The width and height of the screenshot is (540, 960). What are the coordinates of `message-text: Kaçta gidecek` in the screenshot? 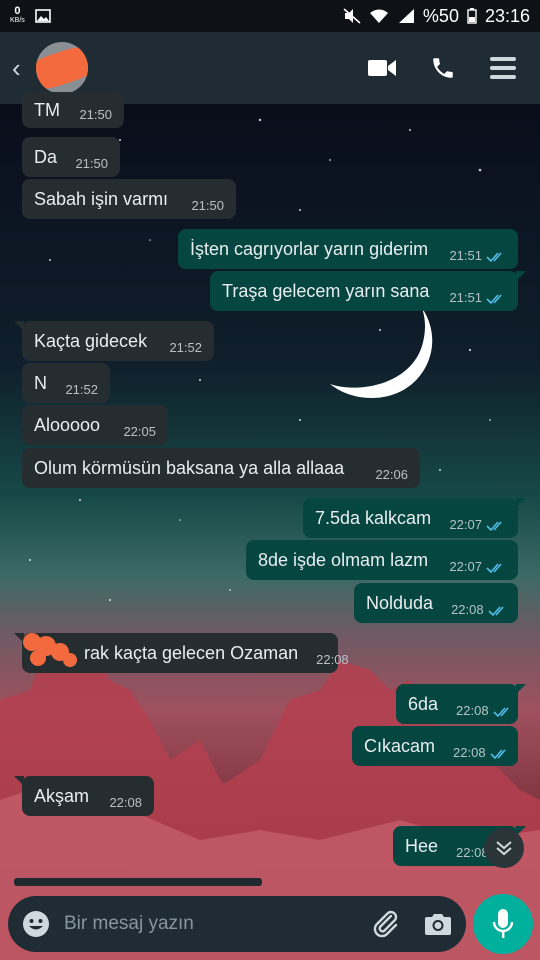 It's located at (91, 340).